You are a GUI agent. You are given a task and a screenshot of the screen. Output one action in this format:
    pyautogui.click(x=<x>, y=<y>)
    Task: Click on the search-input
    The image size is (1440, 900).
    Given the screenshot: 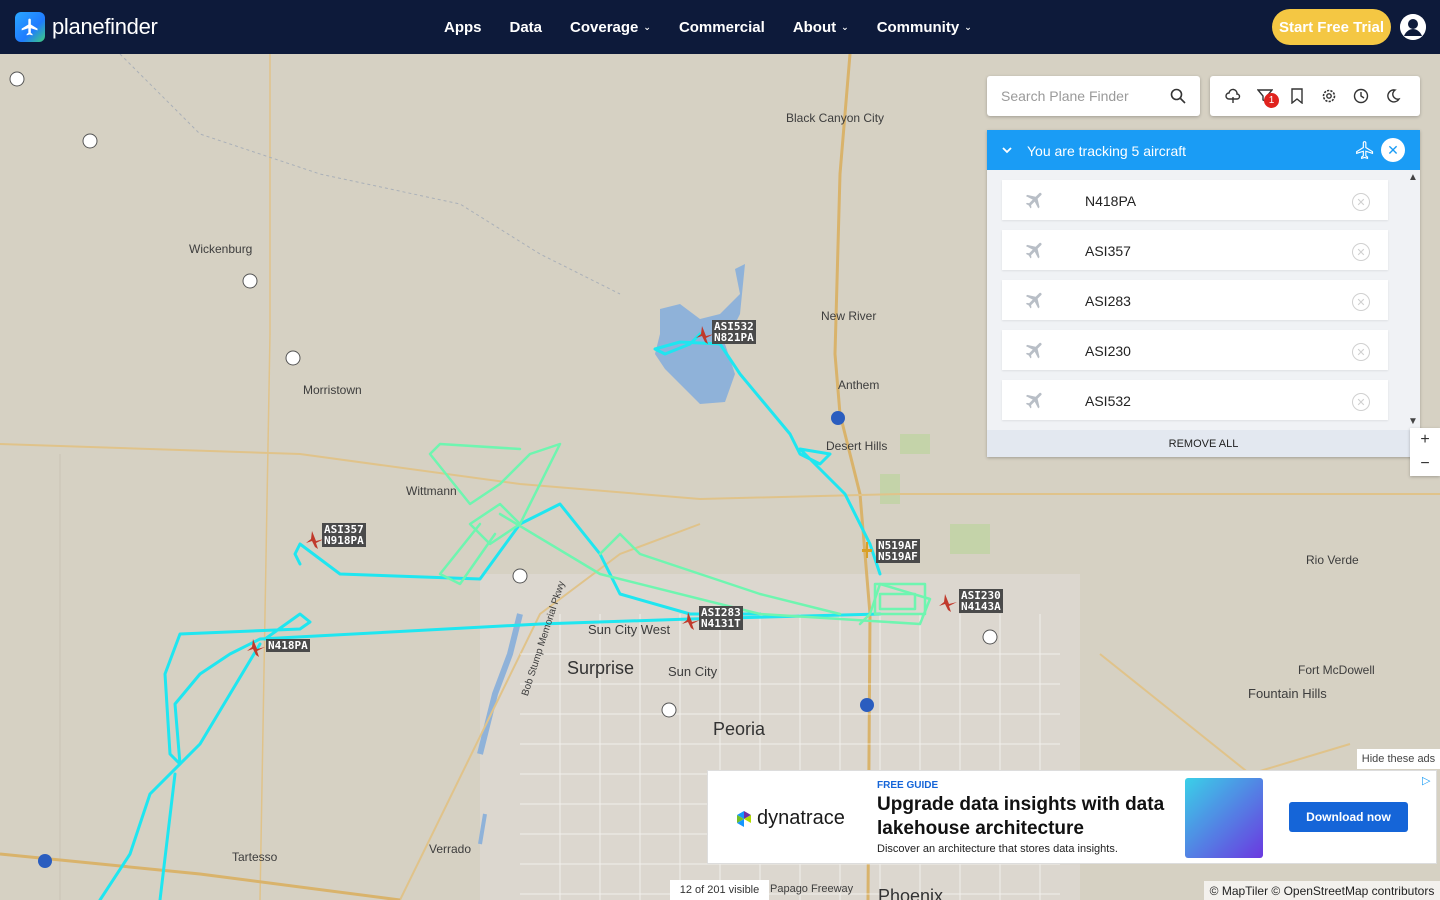 What is the action you would take?
    pyautogui.click(x=1081, y=96)
    